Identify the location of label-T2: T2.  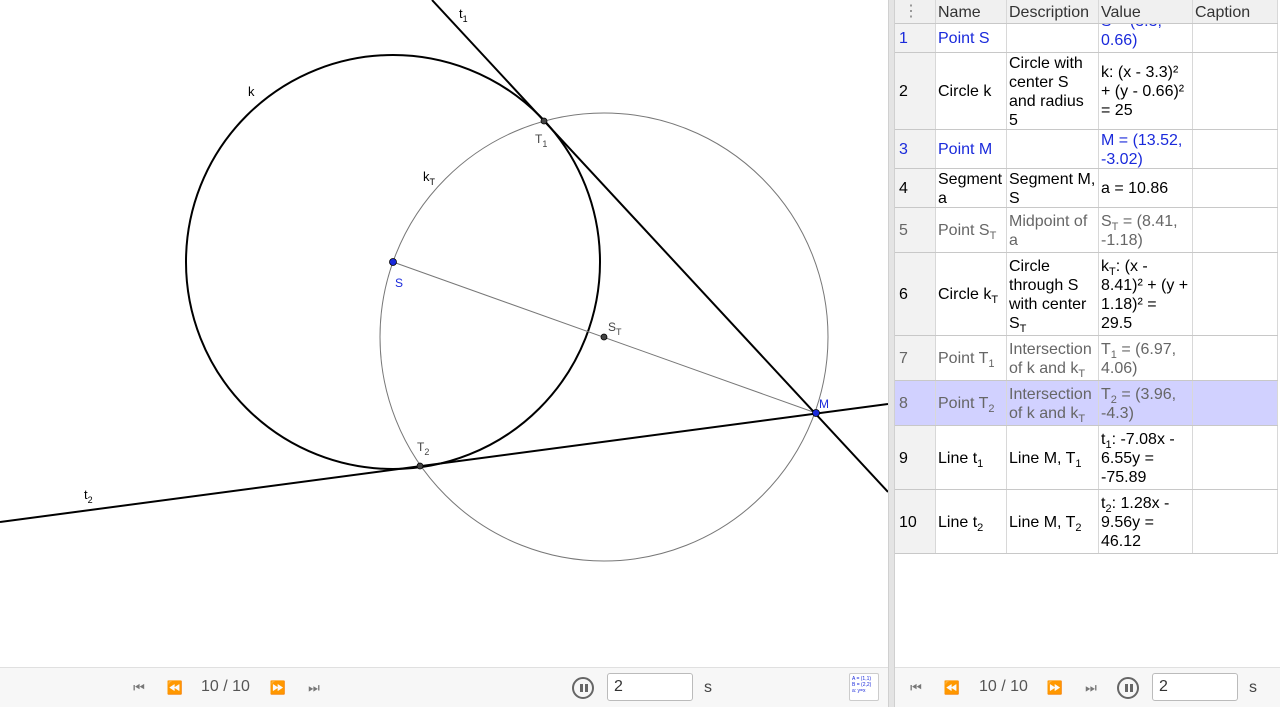
(423, 448).